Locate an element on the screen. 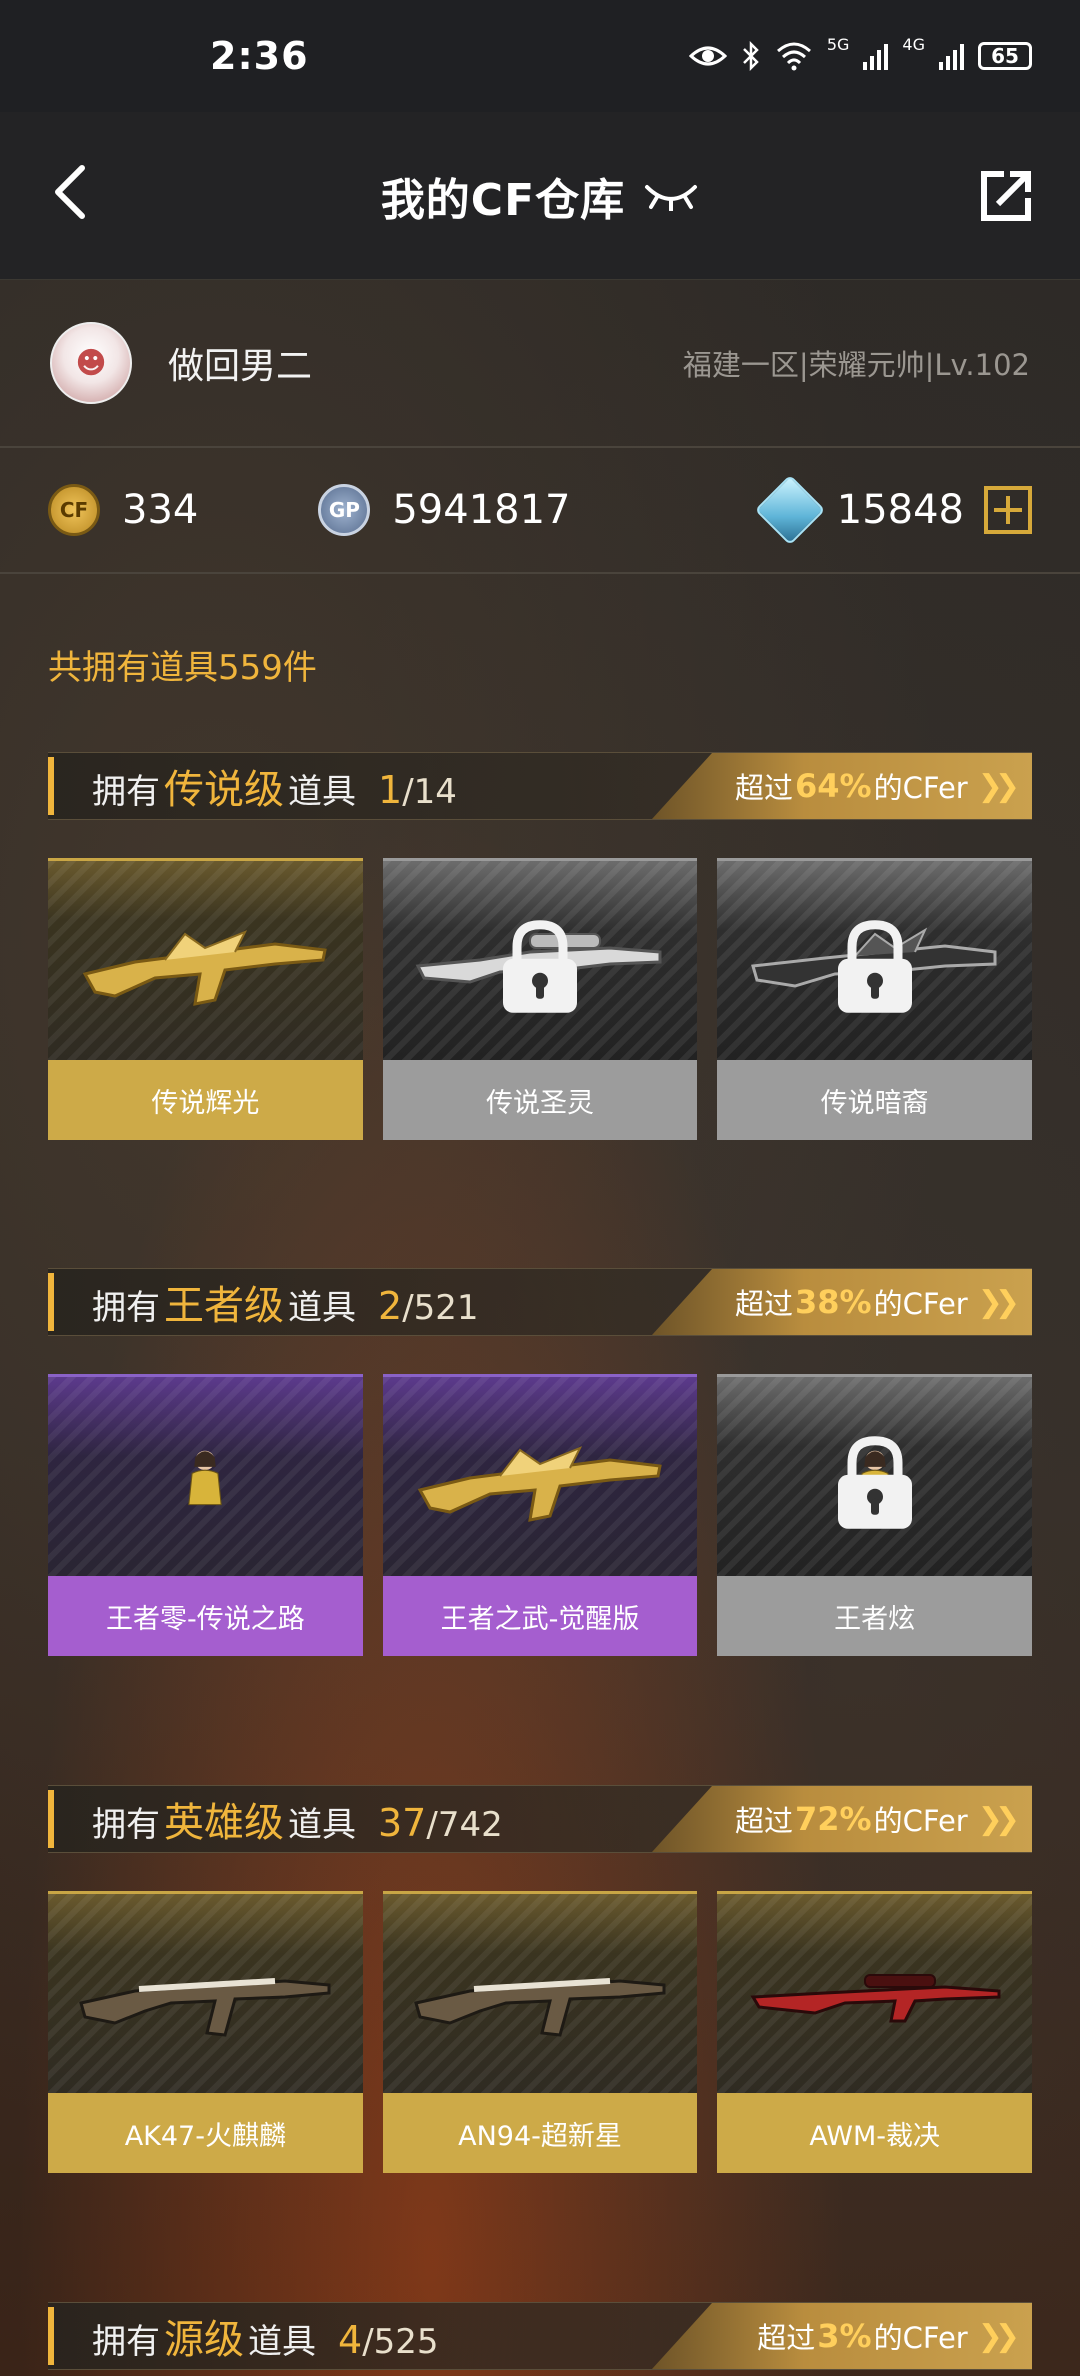  page-title: 我的CF仓库 is located at coordinates (503, 200).